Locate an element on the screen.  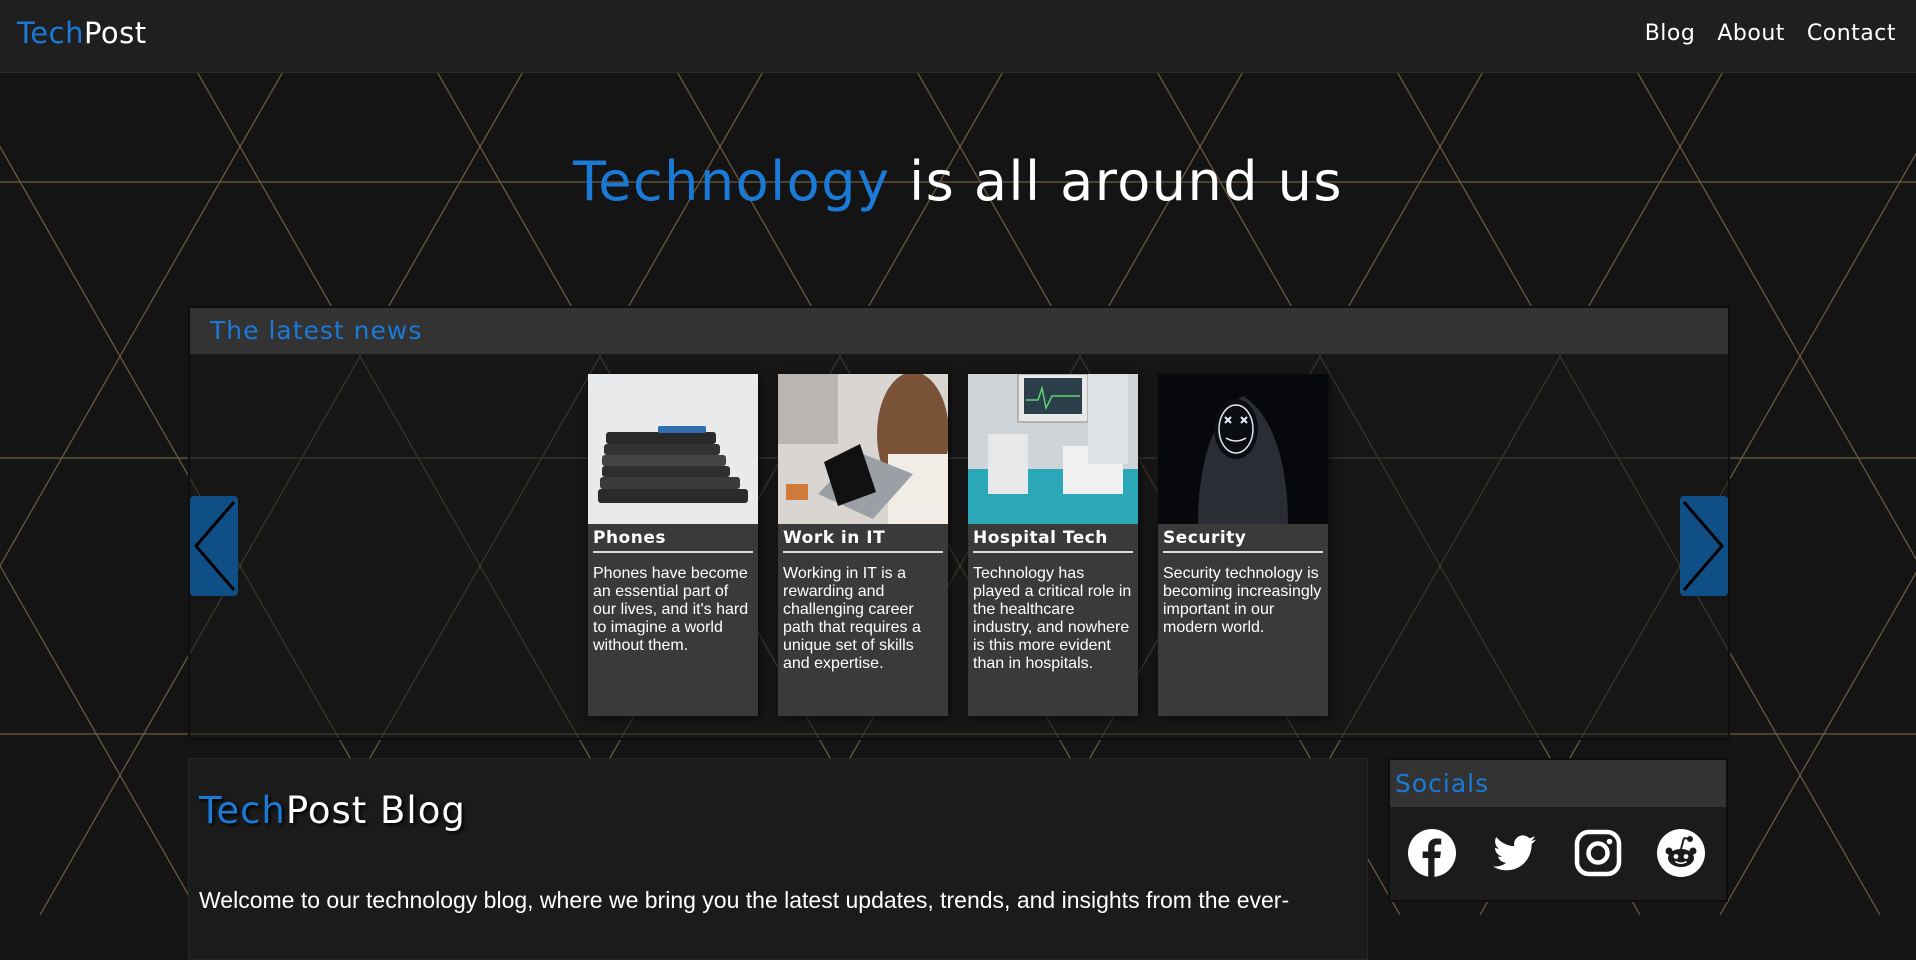
navbar: TechPost Blog About Contact is located at coordinates (958, 36).